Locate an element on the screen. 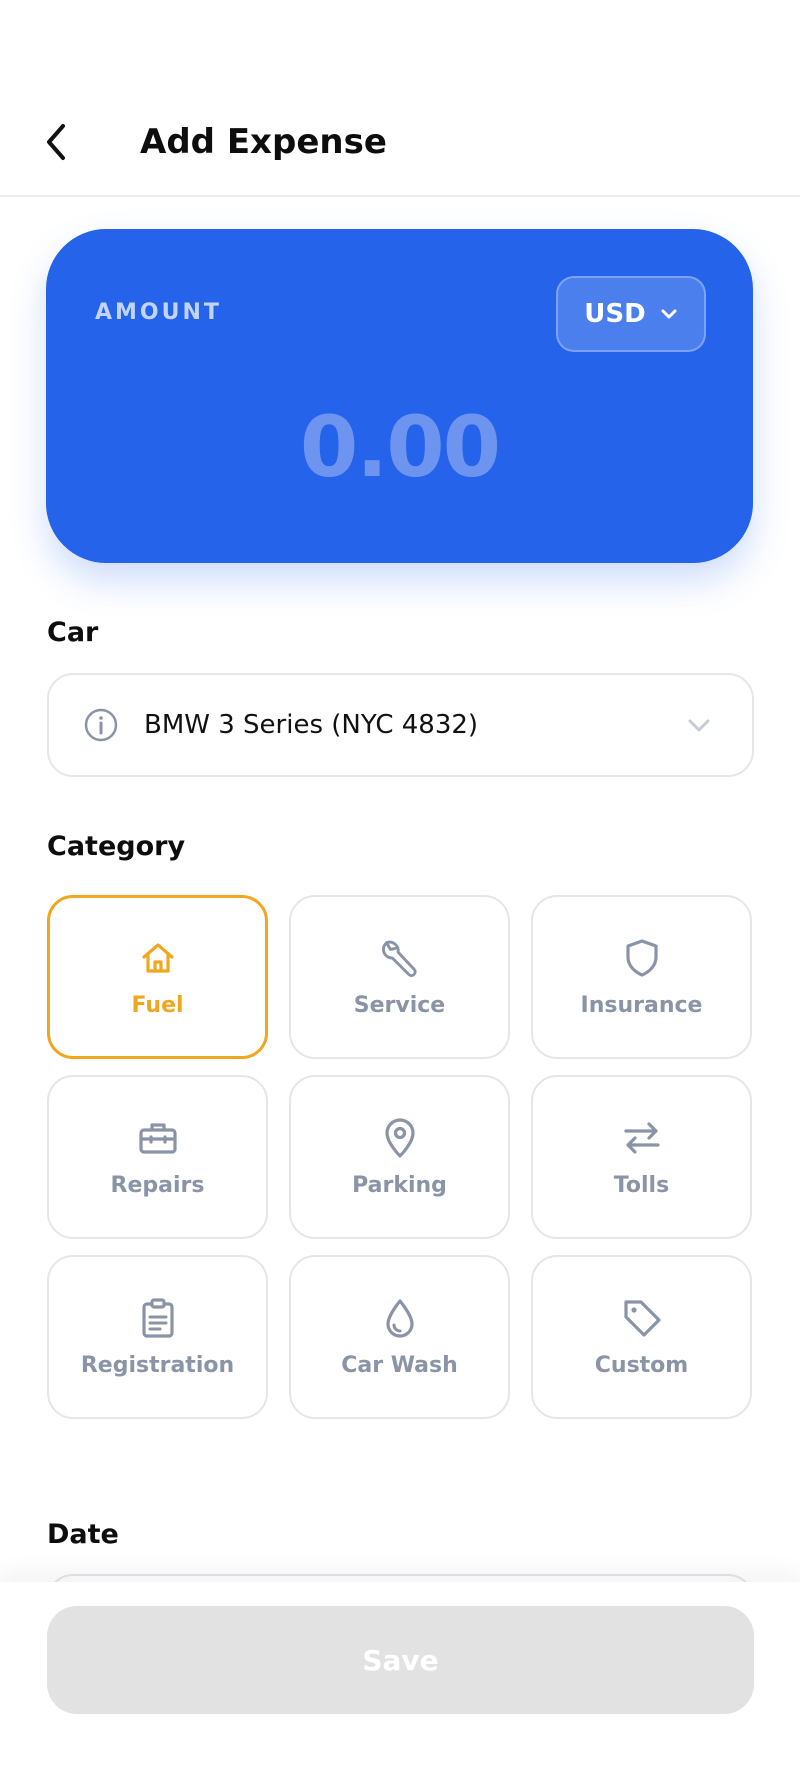 This screenshot has width=800, height=1778. chevron-left-icon is located at coordinates (56, 142).